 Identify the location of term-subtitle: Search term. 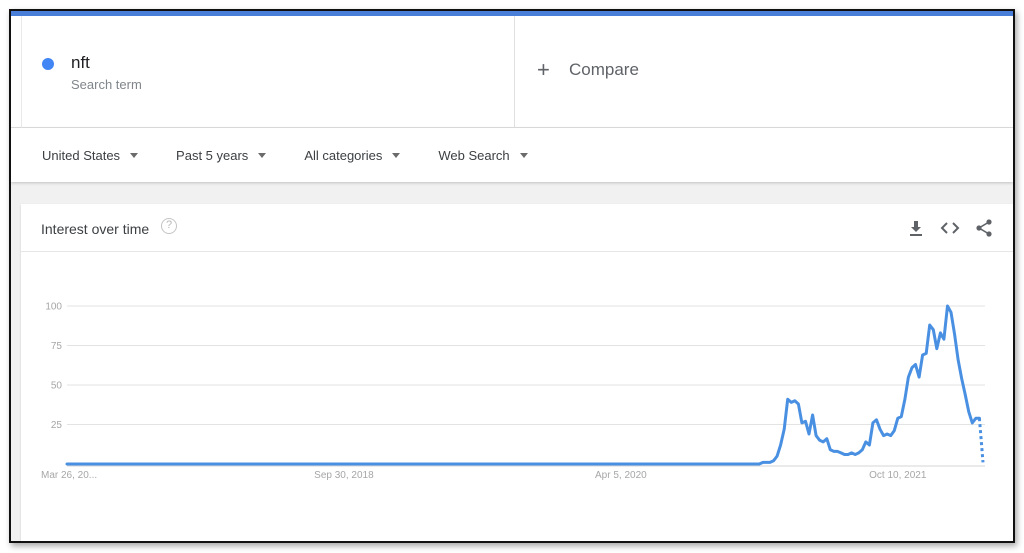
(106, 84).